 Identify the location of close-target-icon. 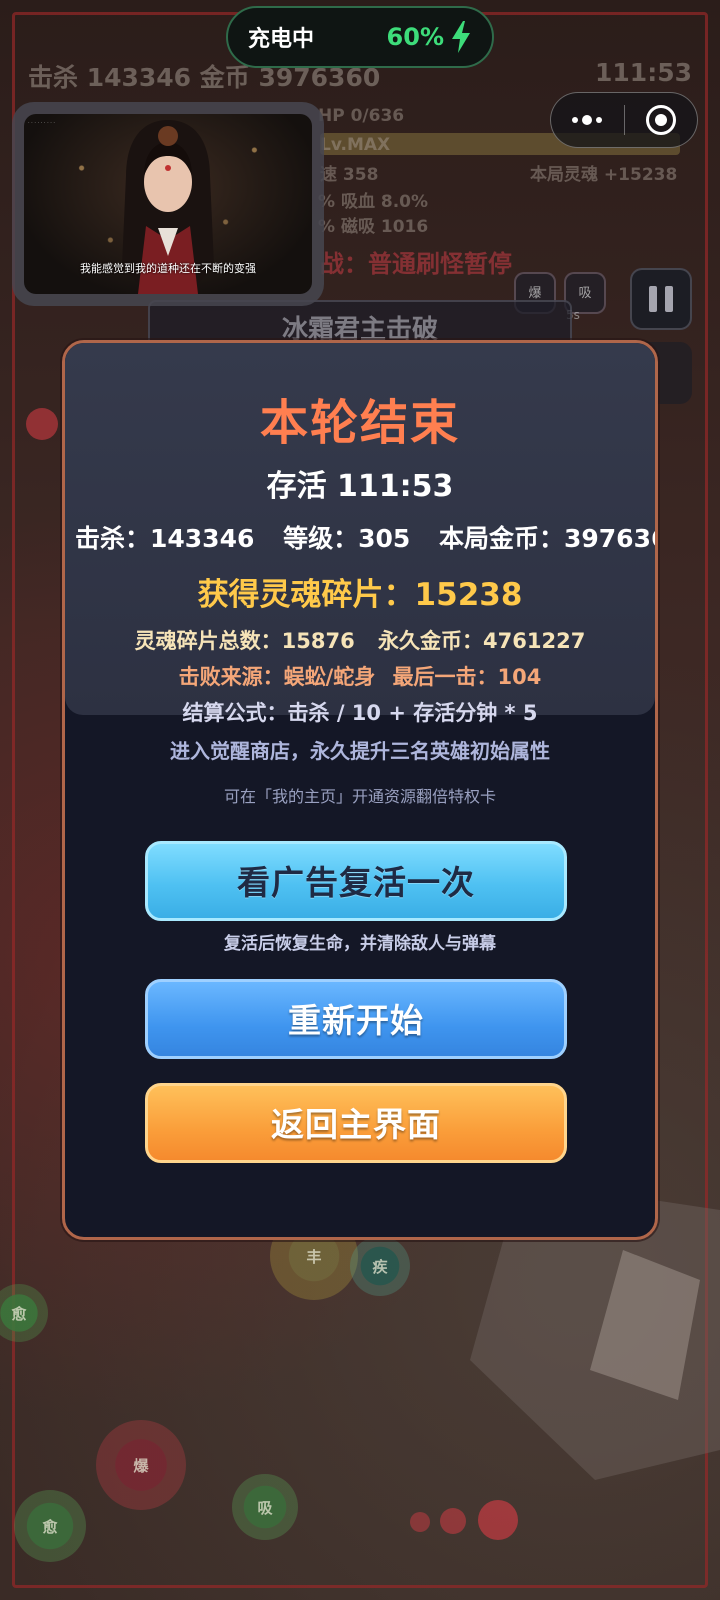
(660, 120).